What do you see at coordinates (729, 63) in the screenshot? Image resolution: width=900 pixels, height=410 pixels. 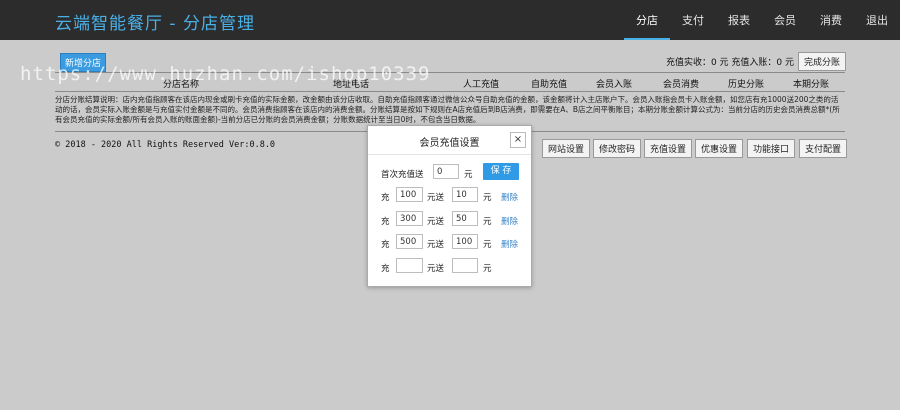 I see `recharge-summary: 充值实收：0 元 充值入账：0 元` at bounding box center [729, 63].